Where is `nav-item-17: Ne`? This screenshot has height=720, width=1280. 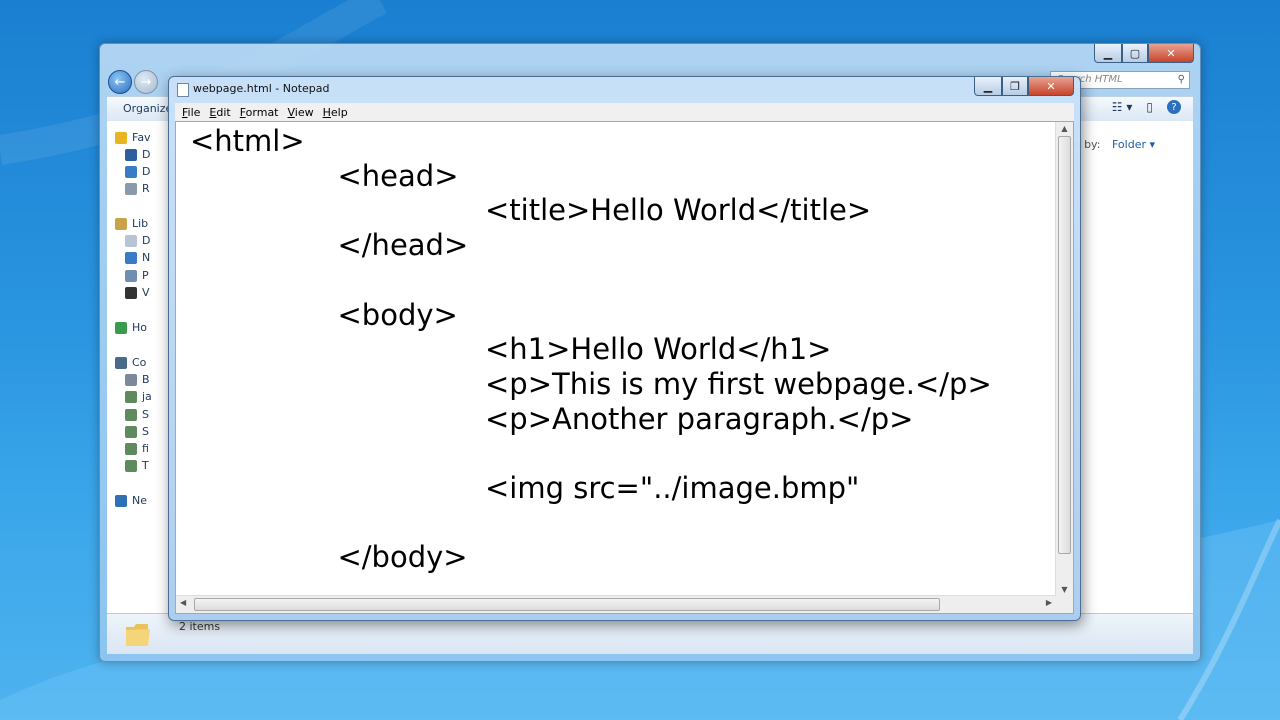
nav-item-17: Ne is located at coordinates (131, 500).